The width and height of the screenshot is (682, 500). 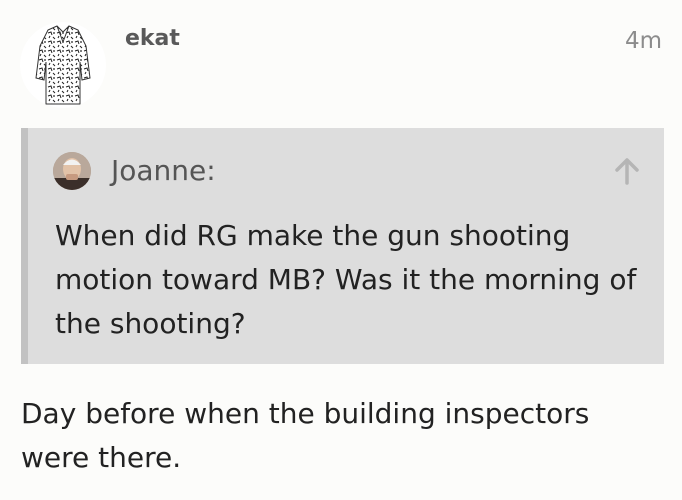 I want to click on author-name: ekat, so click(x=152, y=38).